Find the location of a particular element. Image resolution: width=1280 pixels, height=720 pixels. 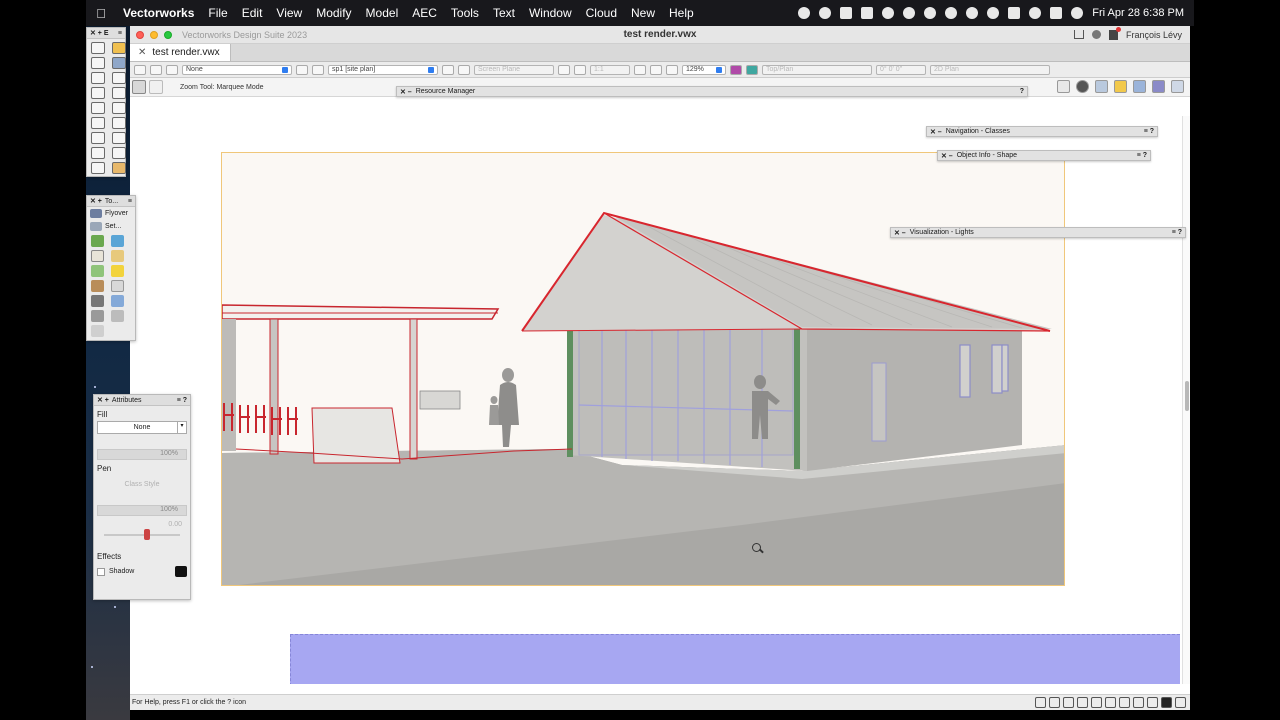

layer-options-button is located at coordinates (302, 69).